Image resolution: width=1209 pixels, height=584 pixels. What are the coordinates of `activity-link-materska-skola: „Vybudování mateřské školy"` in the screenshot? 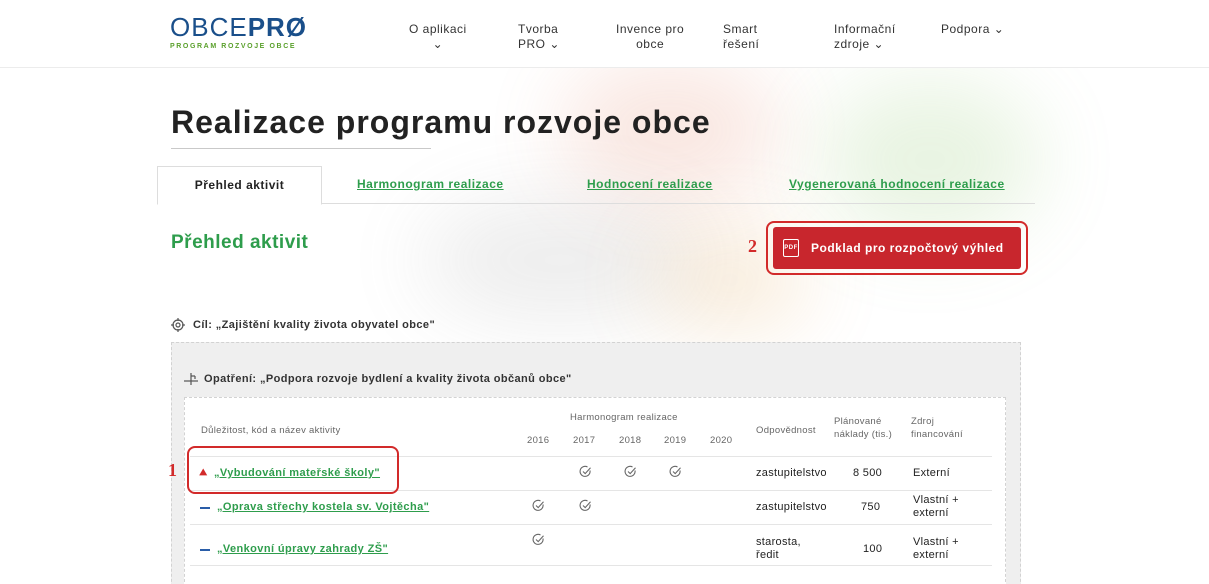 It's located at (297, 473).